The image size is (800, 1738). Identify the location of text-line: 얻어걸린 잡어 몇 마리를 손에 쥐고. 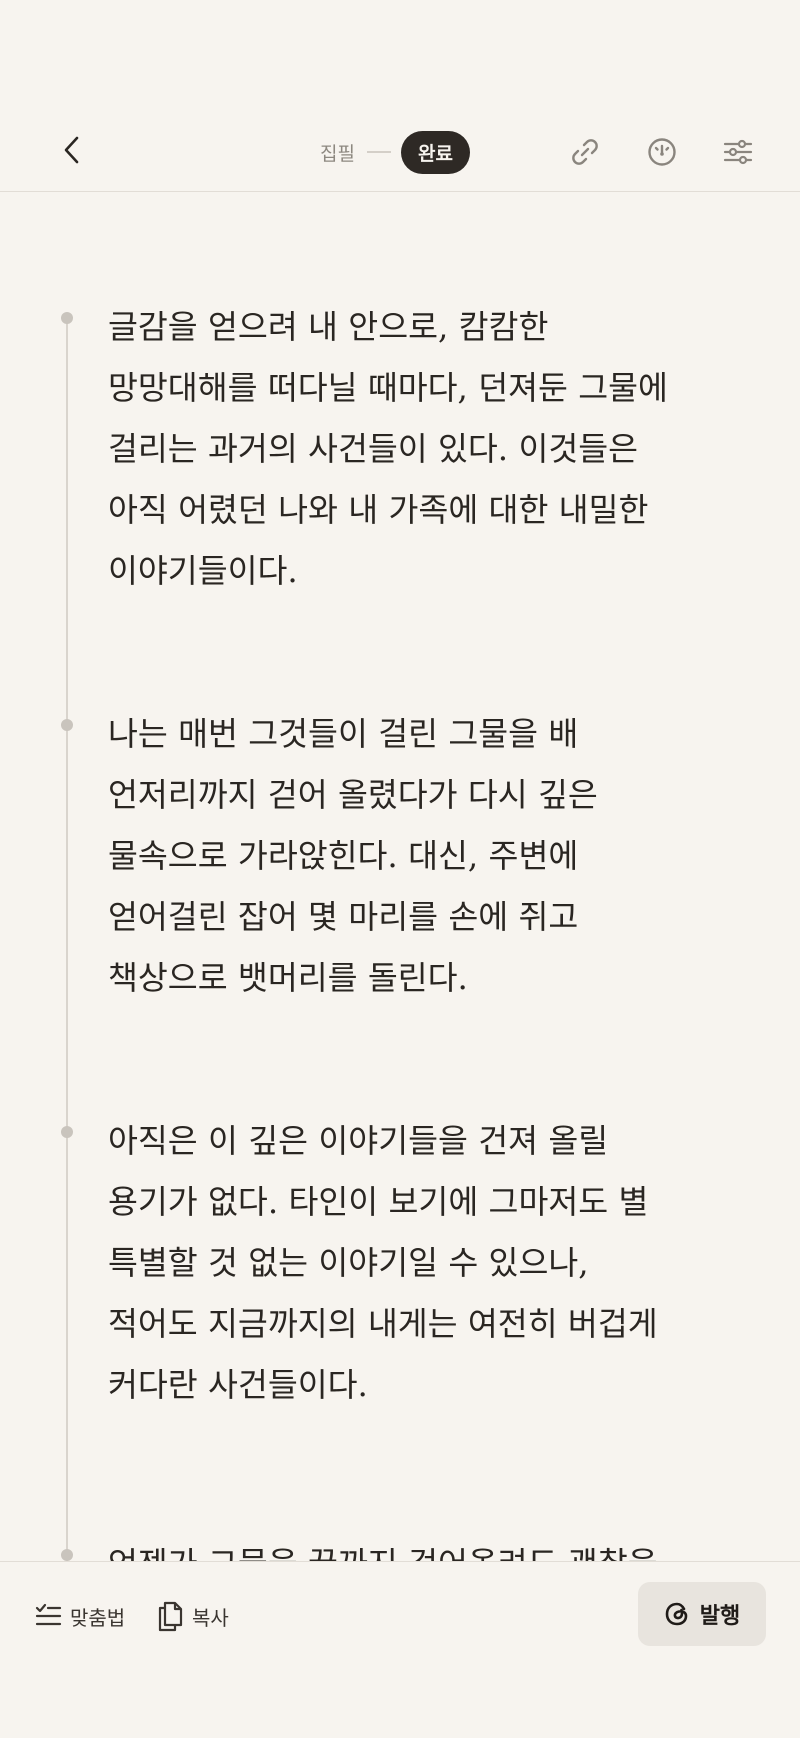
(343, 917).